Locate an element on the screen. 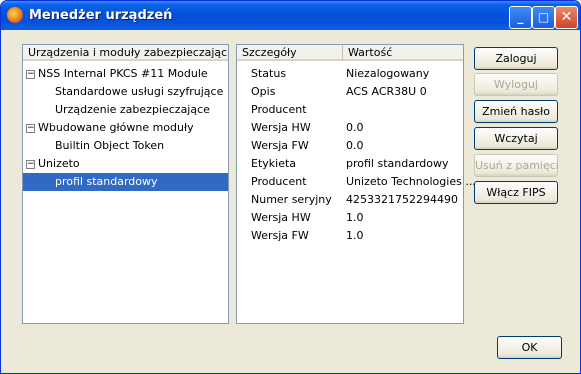  tree-item-builtin-token: Builtin Object Token is located at coordinates (125, 146).